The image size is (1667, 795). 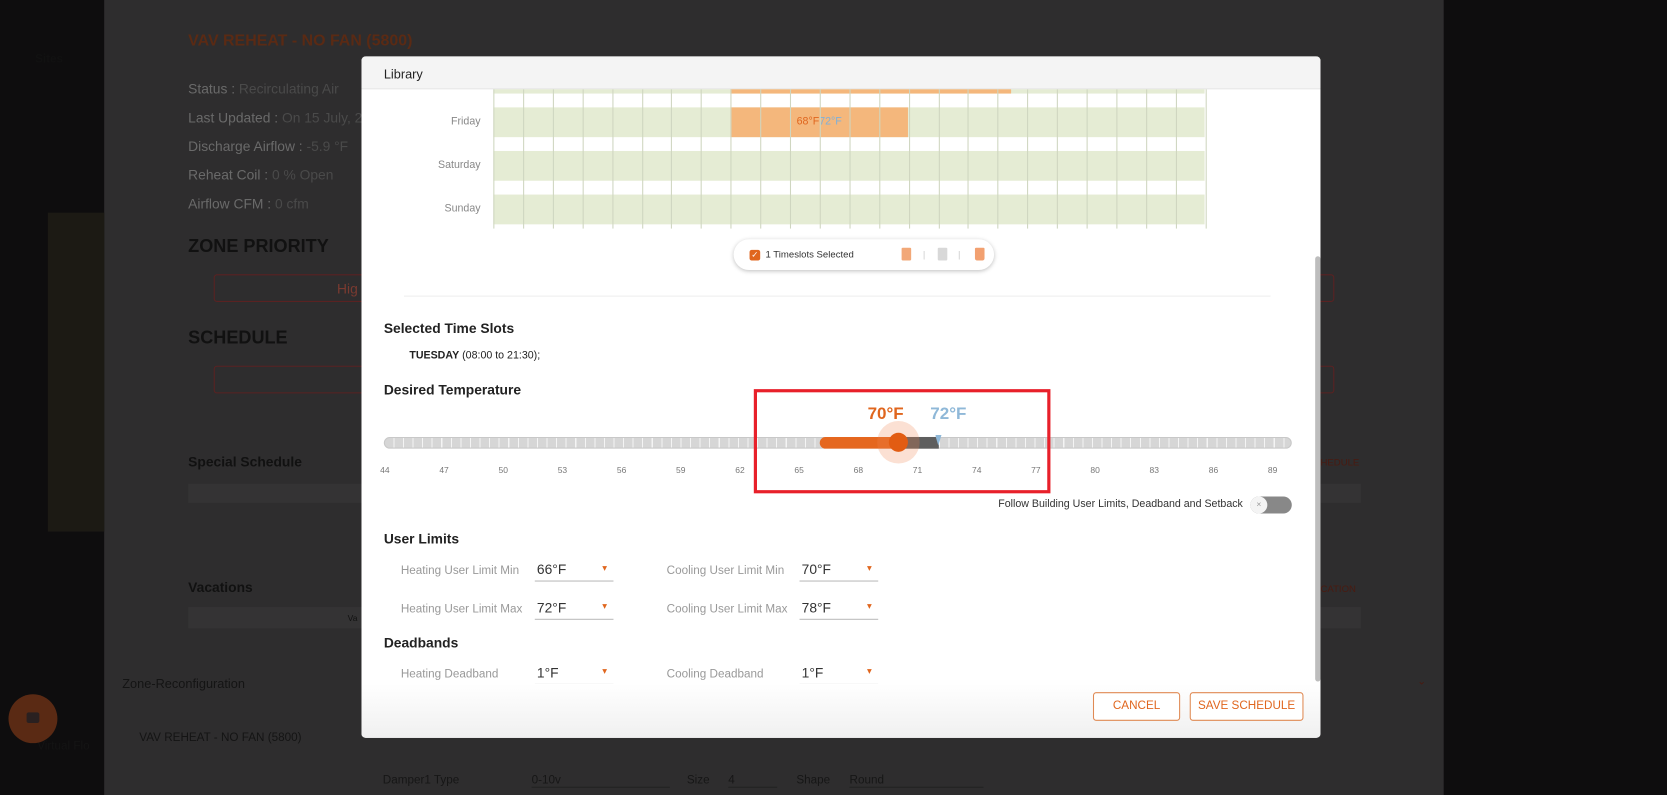 I want to click on special-schedule-heading: Special Schedule, so click(x=245, y=461).